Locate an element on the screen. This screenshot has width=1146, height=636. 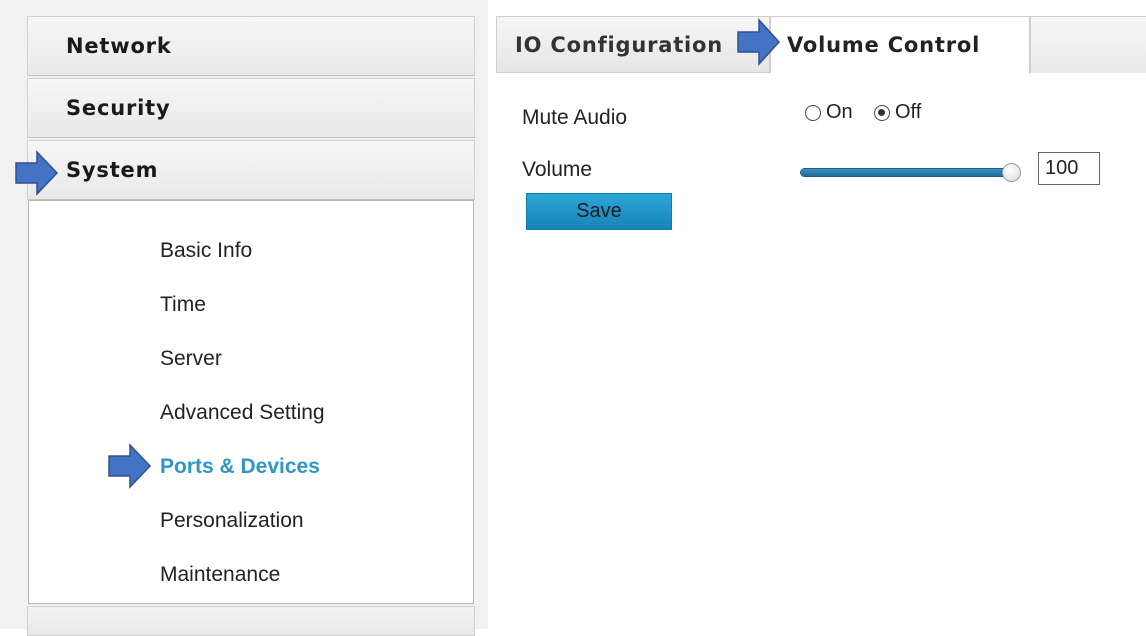
volume-slider-thumb is located at coordinates (1011, 172).